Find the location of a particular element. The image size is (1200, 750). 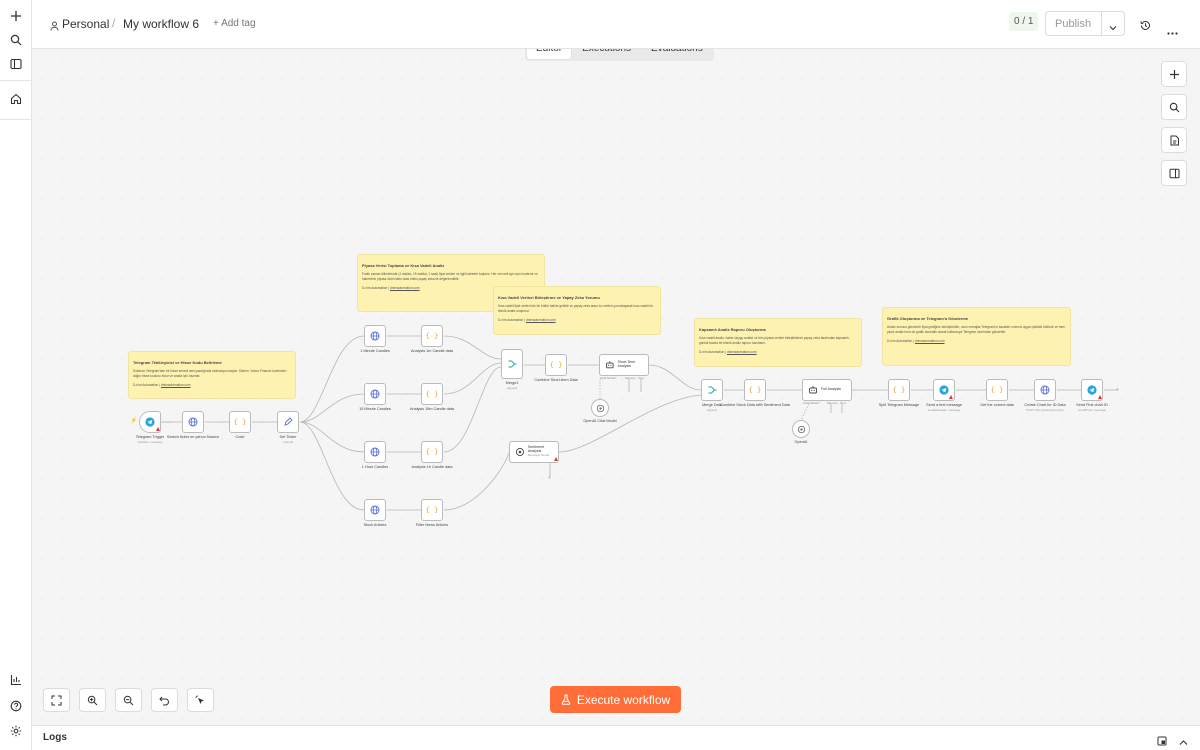

panel-icon is located at coordinates (1174, 173).